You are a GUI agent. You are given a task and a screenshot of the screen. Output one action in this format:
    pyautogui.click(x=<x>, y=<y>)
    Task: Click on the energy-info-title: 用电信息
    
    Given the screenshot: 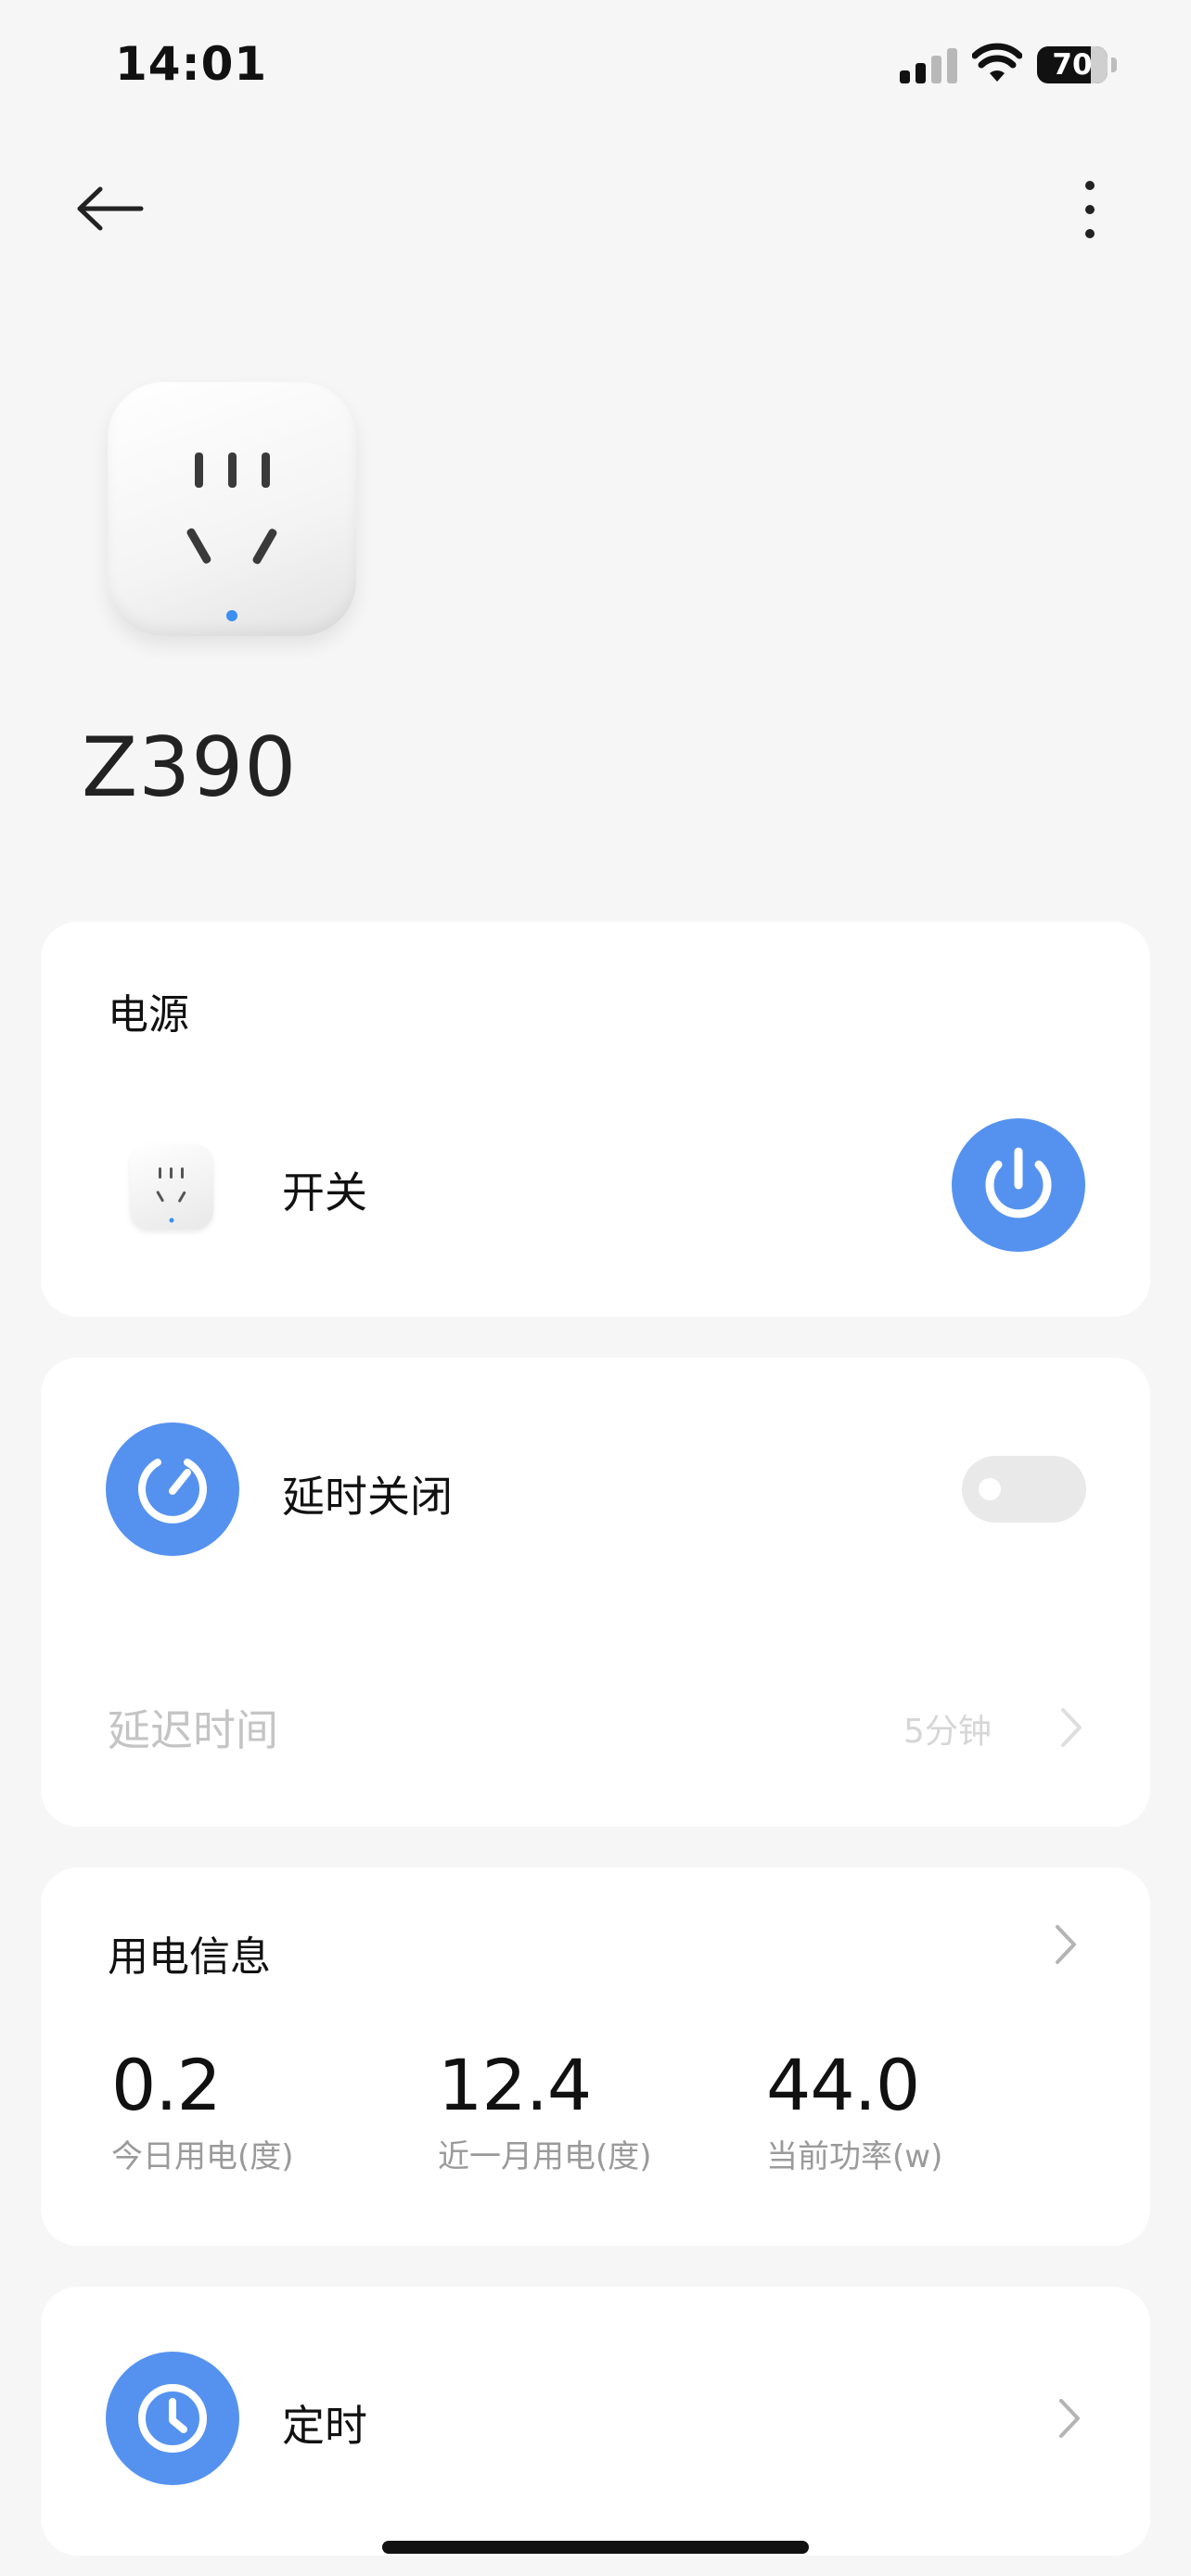 What is the action you would take?
    pyautogui.click(x=190, y=1957)
    